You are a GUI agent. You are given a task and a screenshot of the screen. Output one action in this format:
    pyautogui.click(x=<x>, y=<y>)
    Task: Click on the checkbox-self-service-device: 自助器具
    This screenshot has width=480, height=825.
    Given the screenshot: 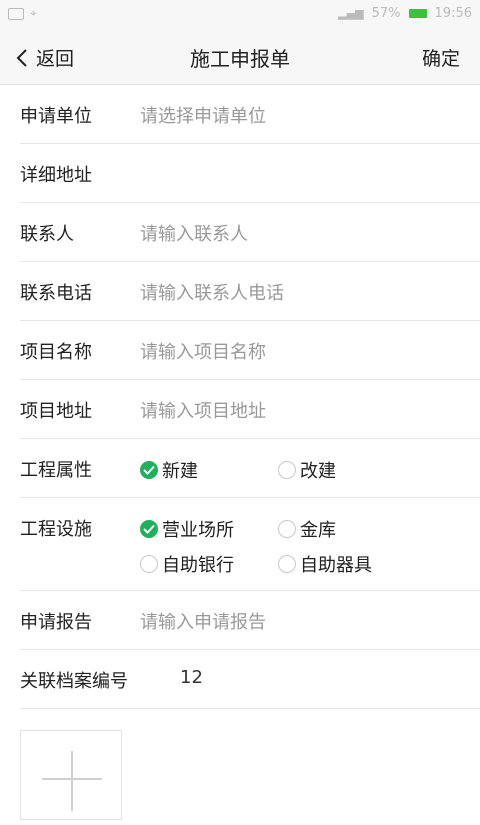 What is the action you would take?
    pyautogui.click(x=325, y=564)
    